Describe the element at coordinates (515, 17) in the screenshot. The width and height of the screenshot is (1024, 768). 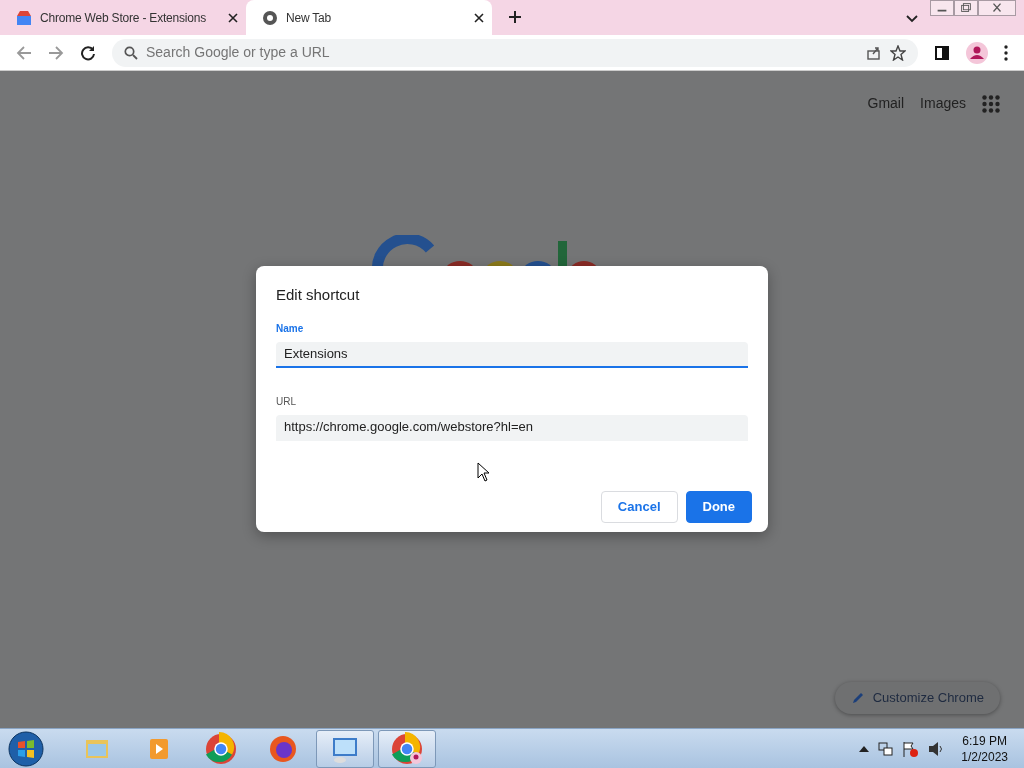
I see `new-tab-icon` at that location.